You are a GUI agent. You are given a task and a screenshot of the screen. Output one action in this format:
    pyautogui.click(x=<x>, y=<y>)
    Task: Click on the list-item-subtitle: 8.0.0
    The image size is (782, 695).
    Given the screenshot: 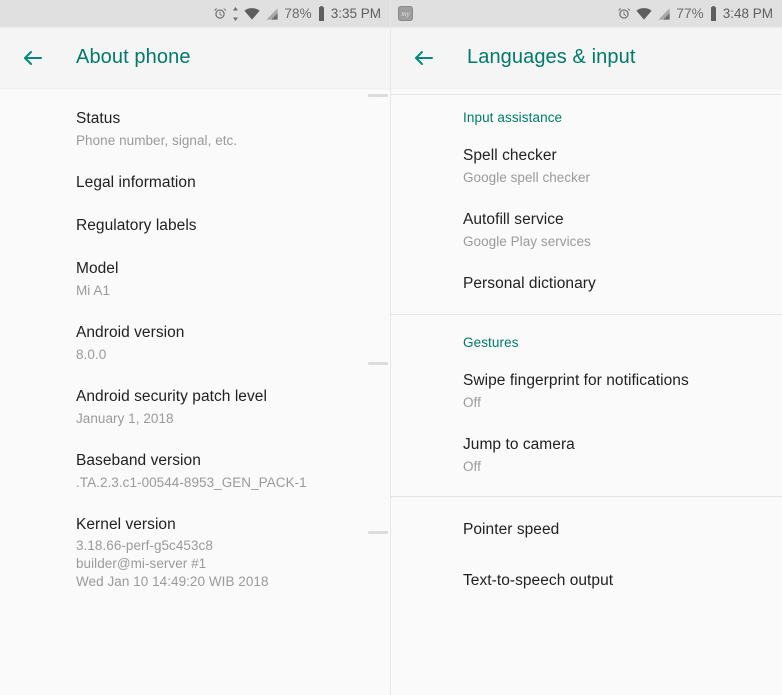 What is the action you would take?
    pyautogui.click(x=91, y=354)
    